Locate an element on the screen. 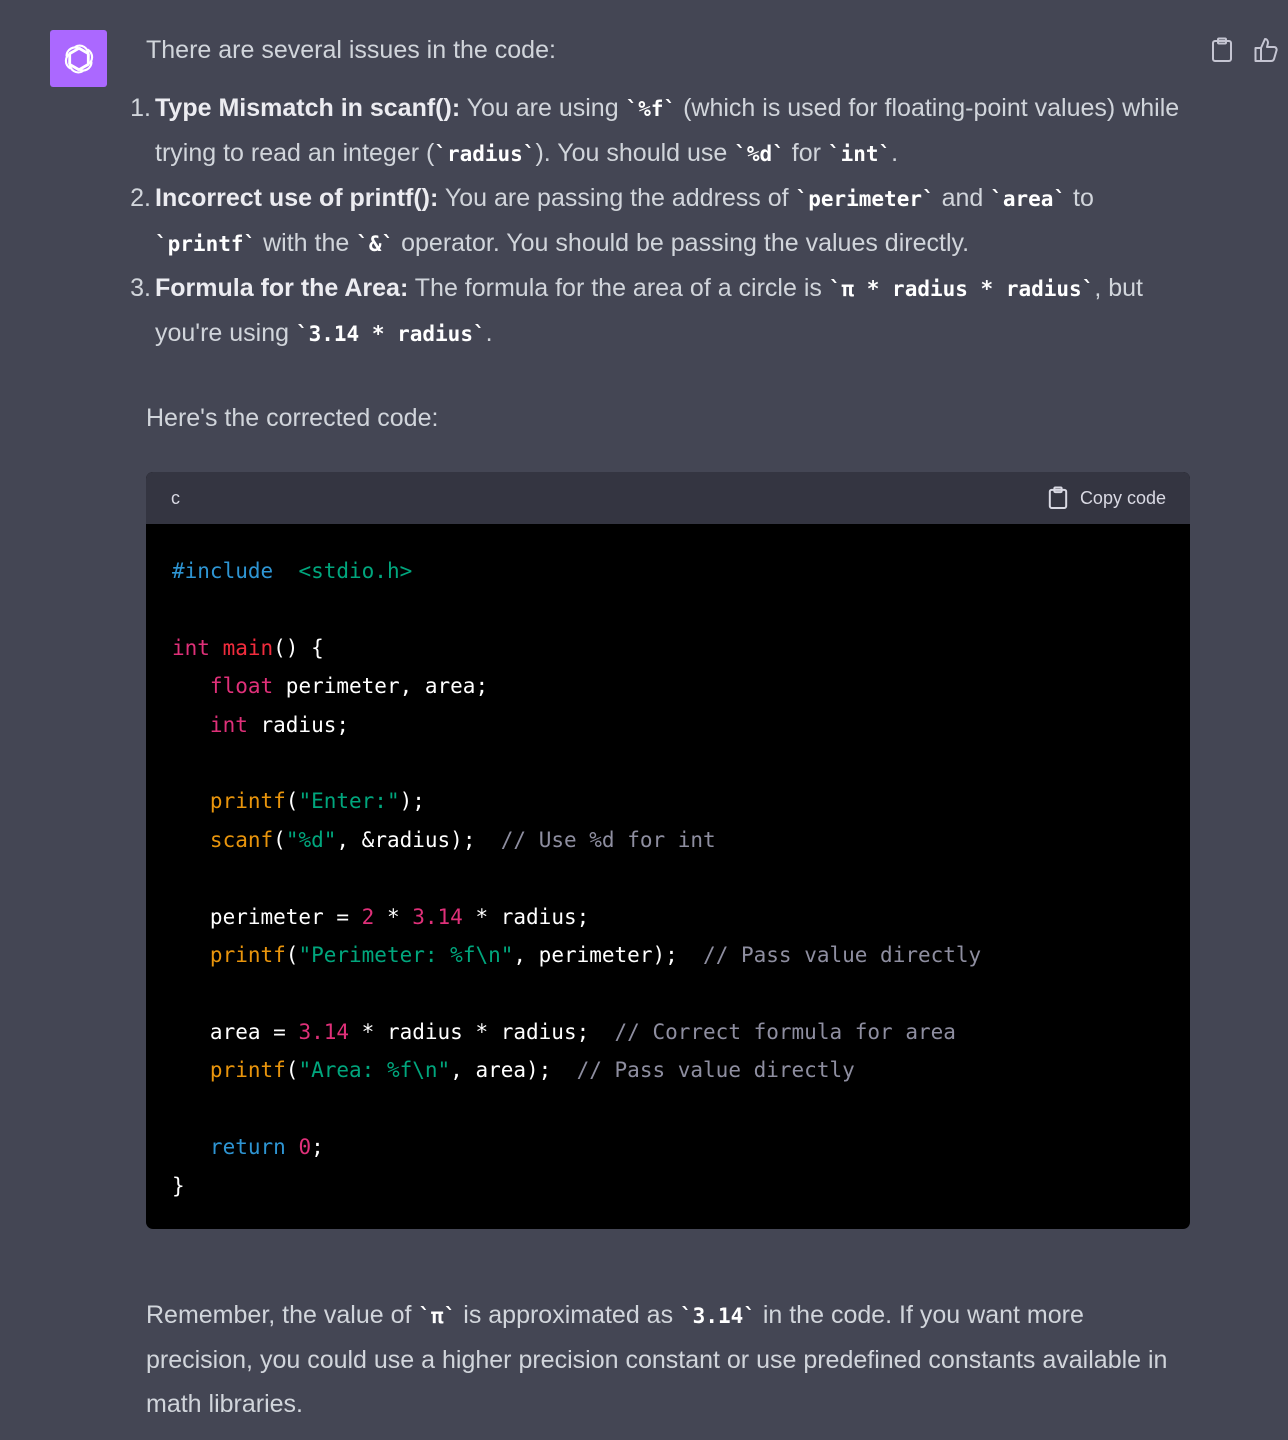  copy-message-button is located at coordinates (1222, 50).